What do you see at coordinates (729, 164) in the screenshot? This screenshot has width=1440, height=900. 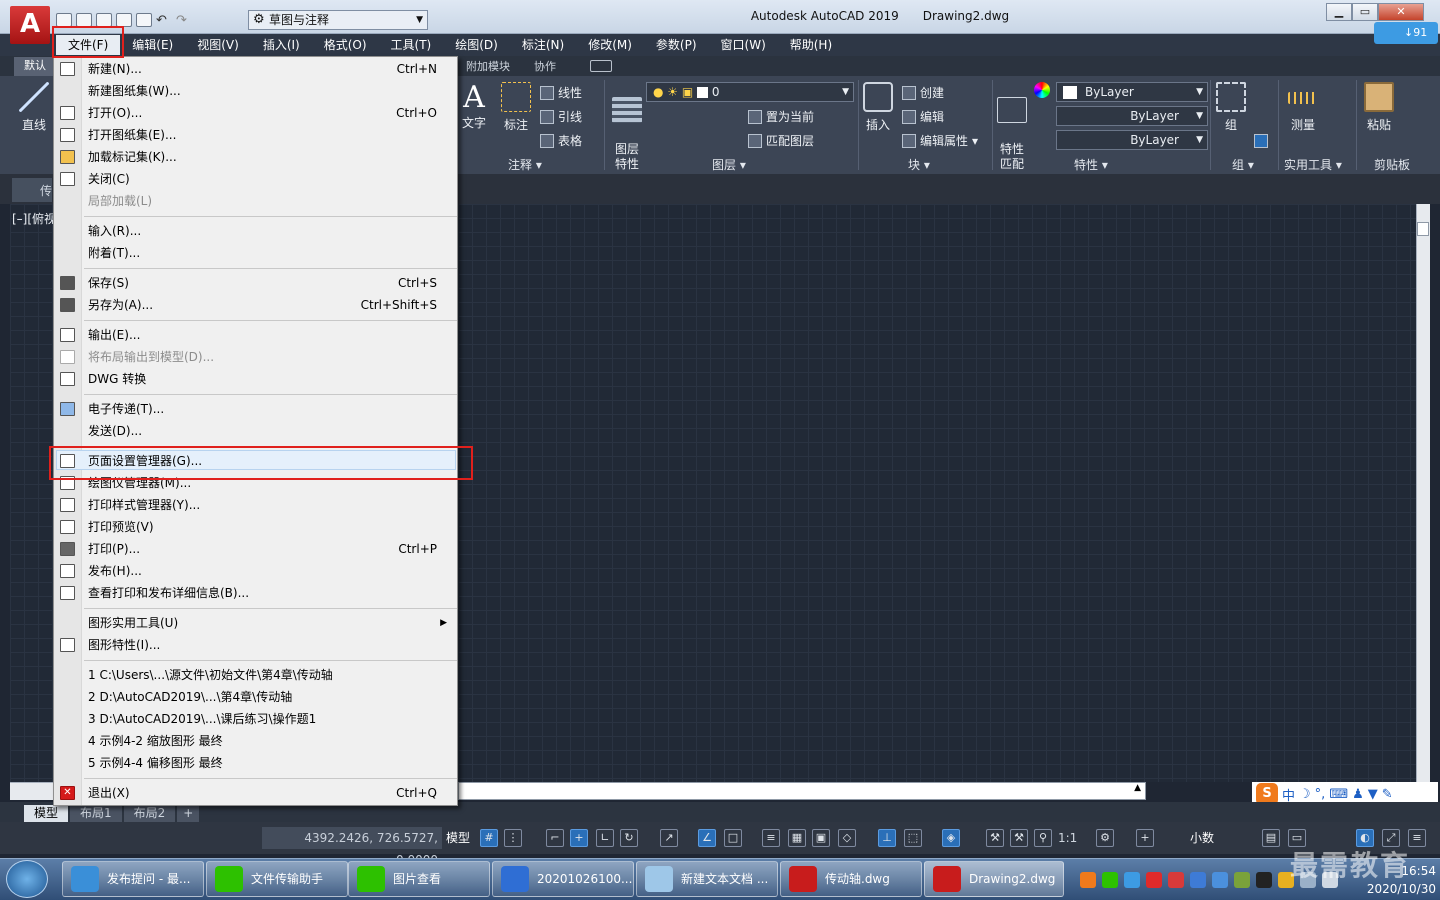 I see `layers-panel-title: 图层 ▾` at bounding box center [729, 164].